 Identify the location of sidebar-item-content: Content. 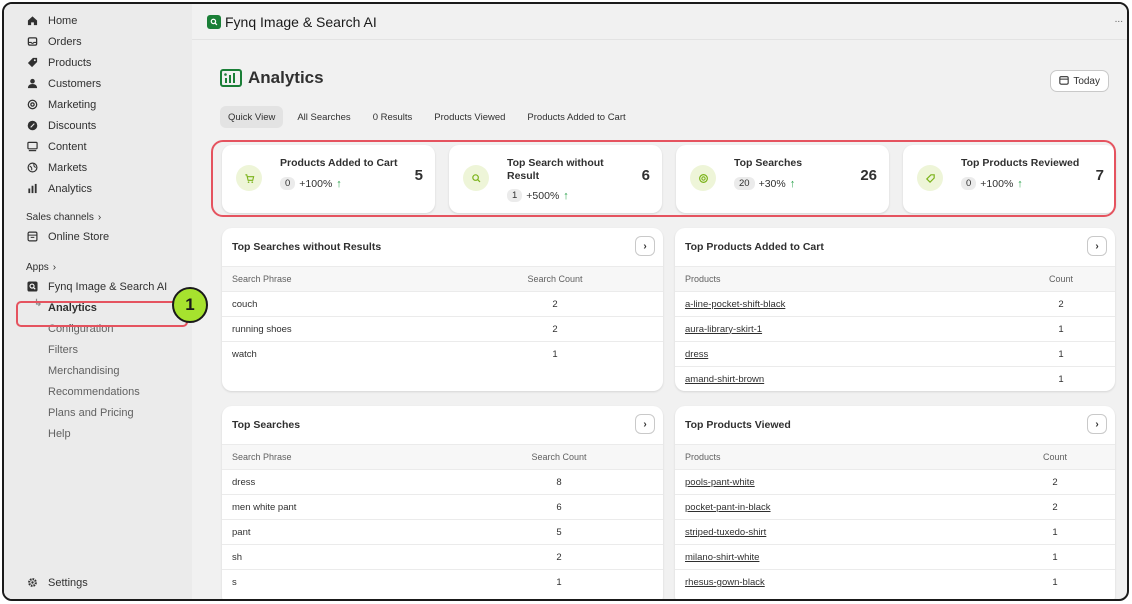
(98, 146).